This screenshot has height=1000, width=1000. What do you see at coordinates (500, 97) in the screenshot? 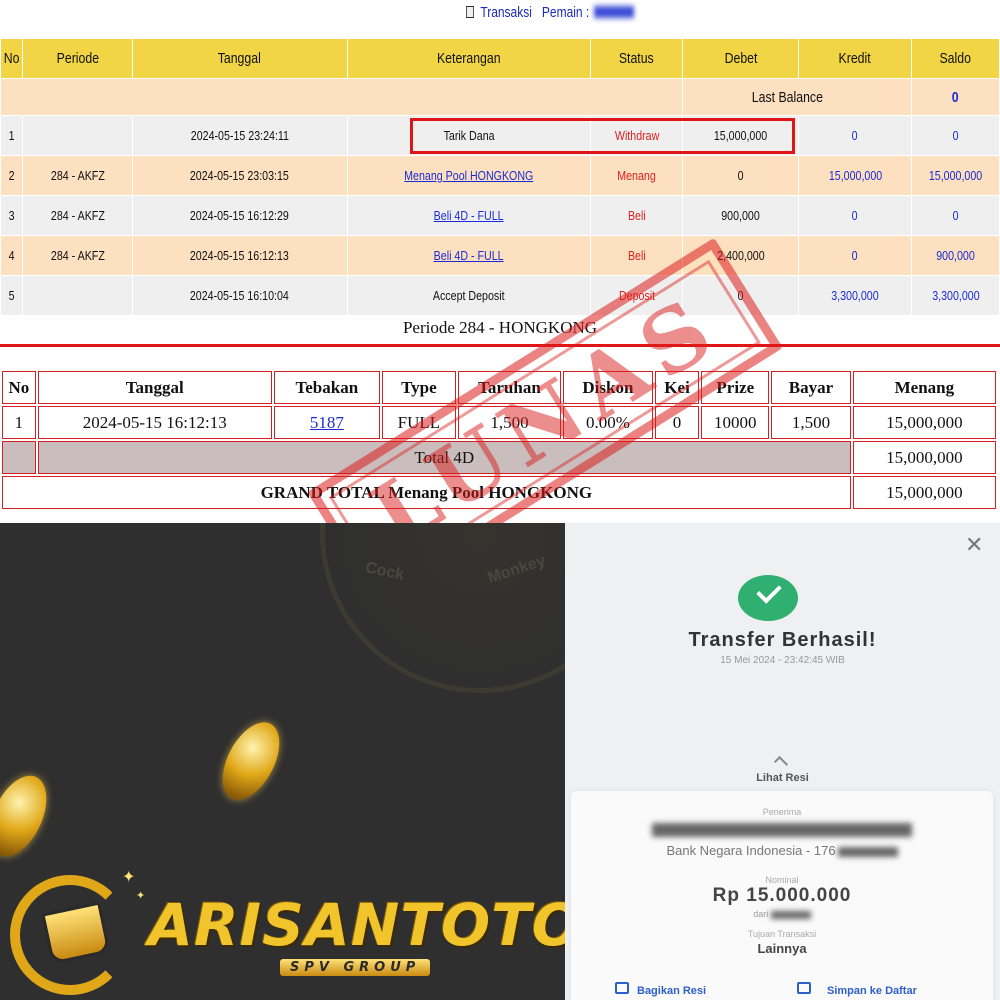
I see `last-balance-row: Last Balance 0` at bounding box center [500, 97].